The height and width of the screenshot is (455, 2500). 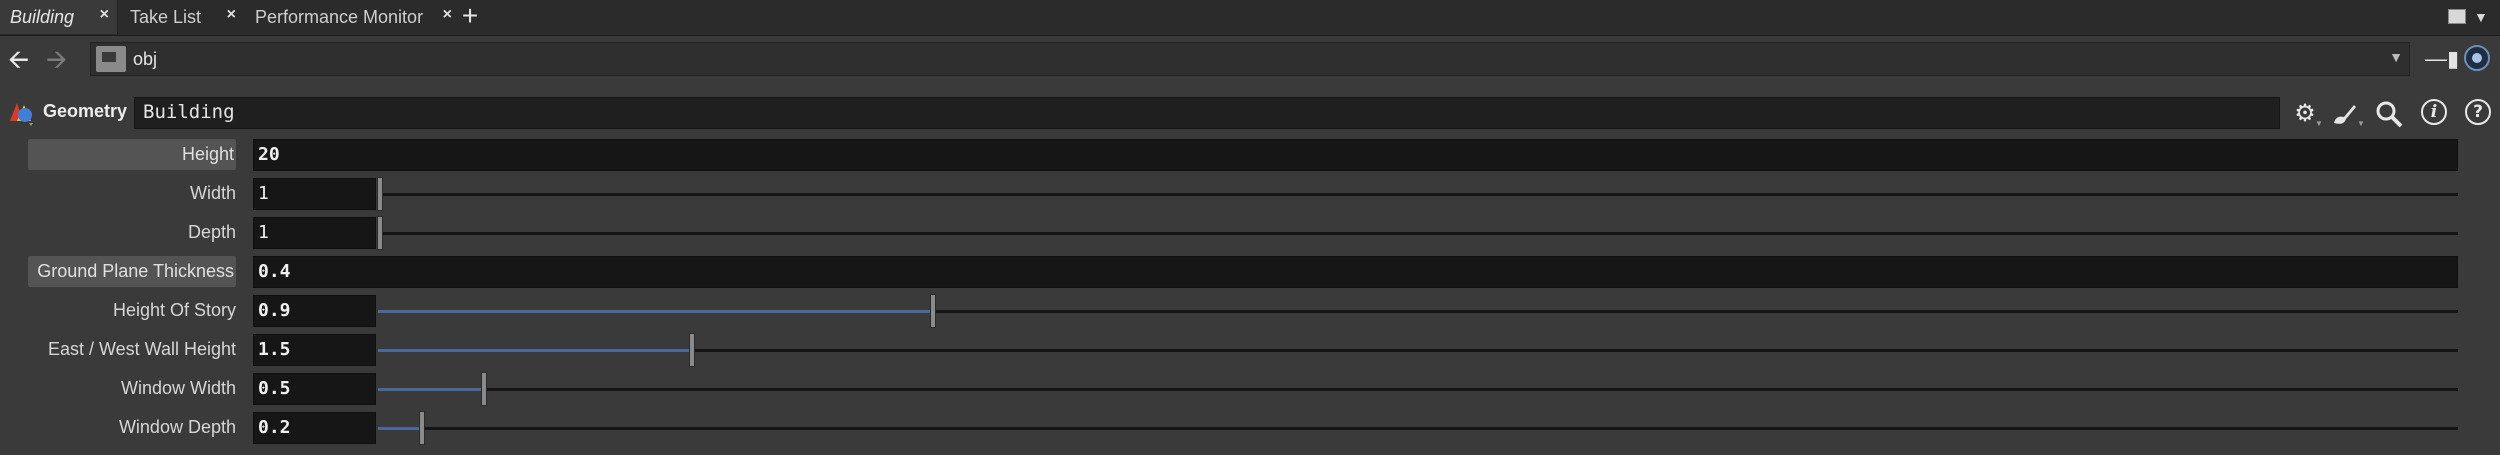 I want to click on tab-building: Building ×, so click(x=59, y=17).